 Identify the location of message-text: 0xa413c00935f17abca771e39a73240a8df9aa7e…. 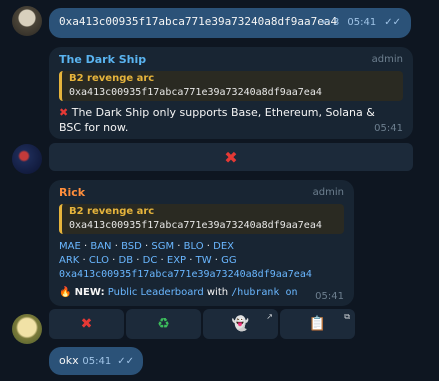
(198, 21).